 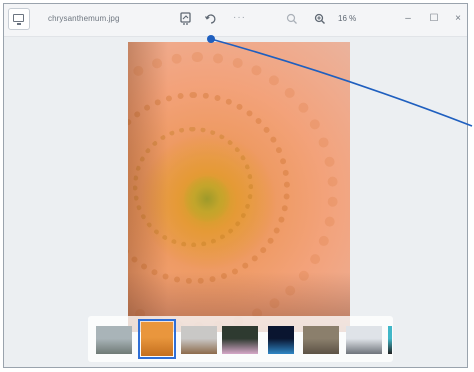 I want to click on title-bar: chrysanthemum.jpg ··· 16 % – ☐ ×, so click(x=235, y=20).